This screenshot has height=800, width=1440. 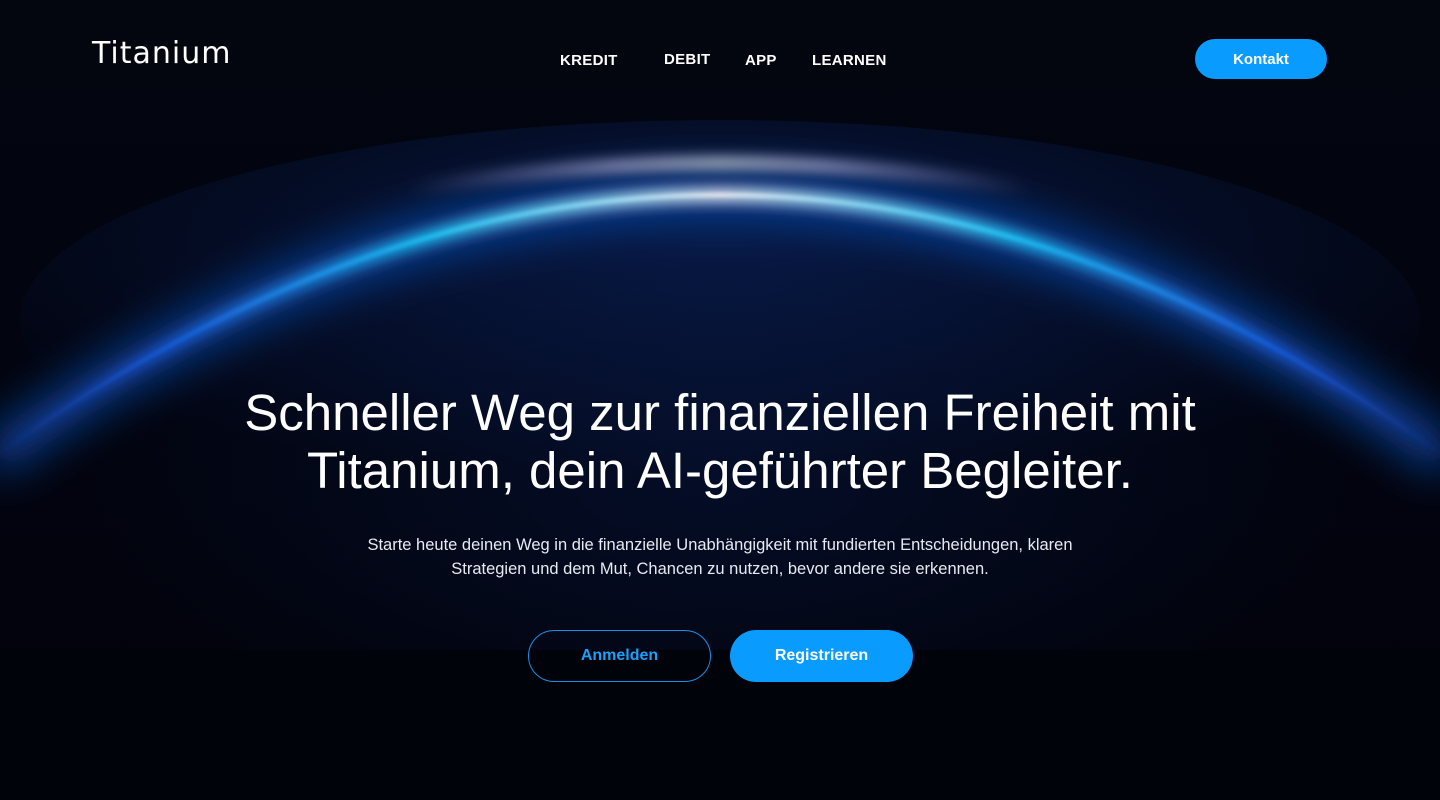 I want to click on hero-title-line-2: Titanium, dein AI-geführter Begleiter., so click(x=720, y=470).